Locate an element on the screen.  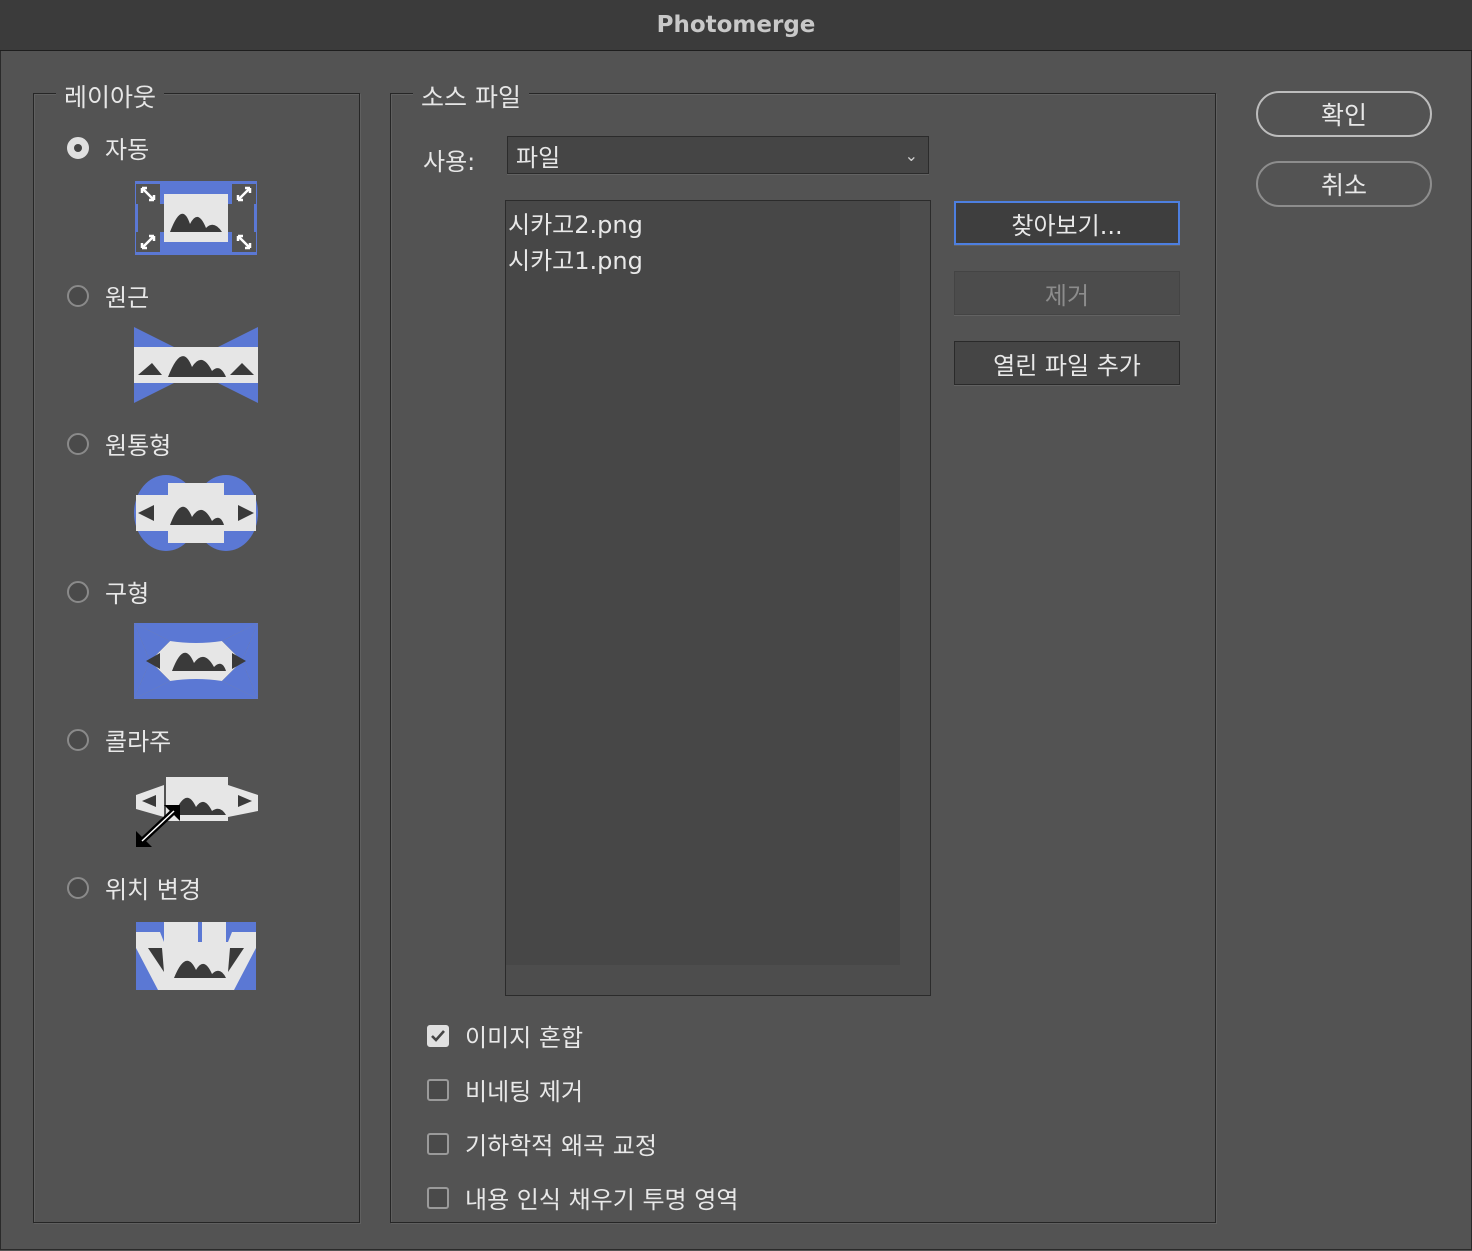
checkmark-icon is located at coordinates (438, 1035).